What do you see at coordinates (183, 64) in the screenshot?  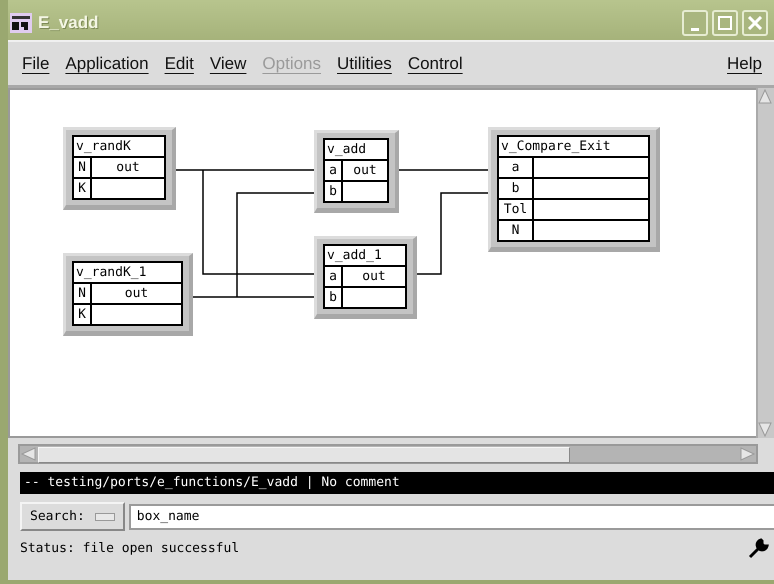 I see `menu-item: Edit` at bounding box center [183, 64].